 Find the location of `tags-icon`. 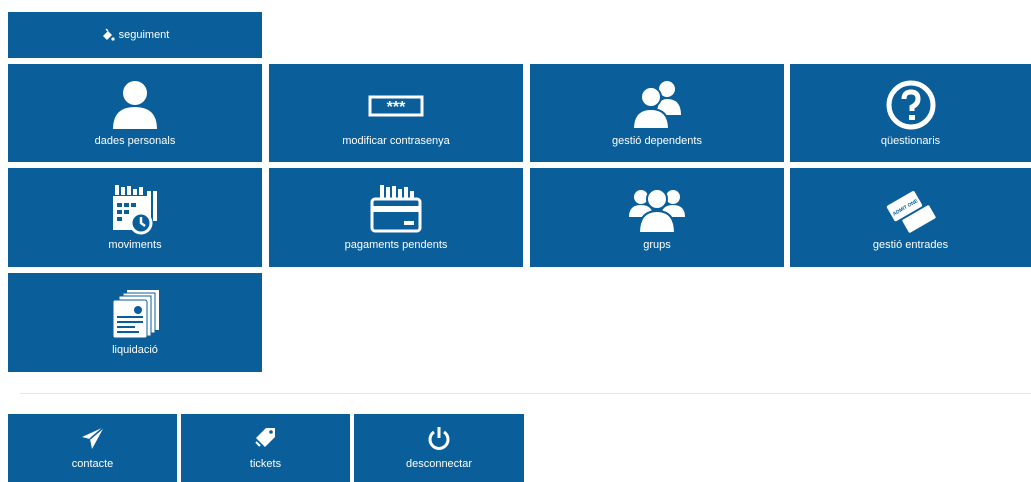

tags-icon is located at coordinates (264, 437).